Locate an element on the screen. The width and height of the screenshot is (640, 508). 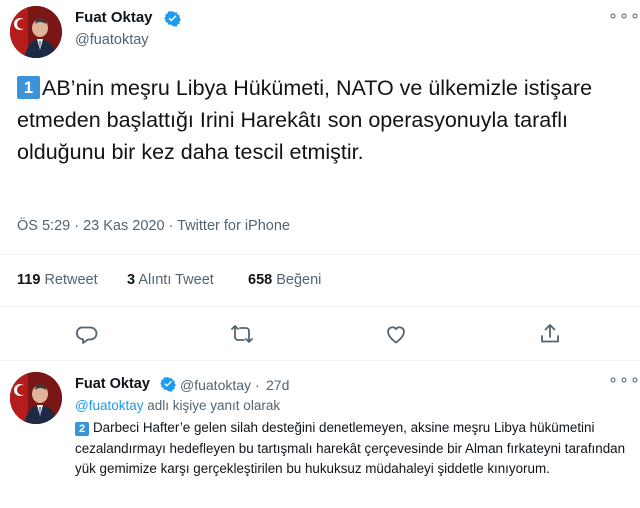
retweet-label: Retweet is located at coordinates (71, 280).